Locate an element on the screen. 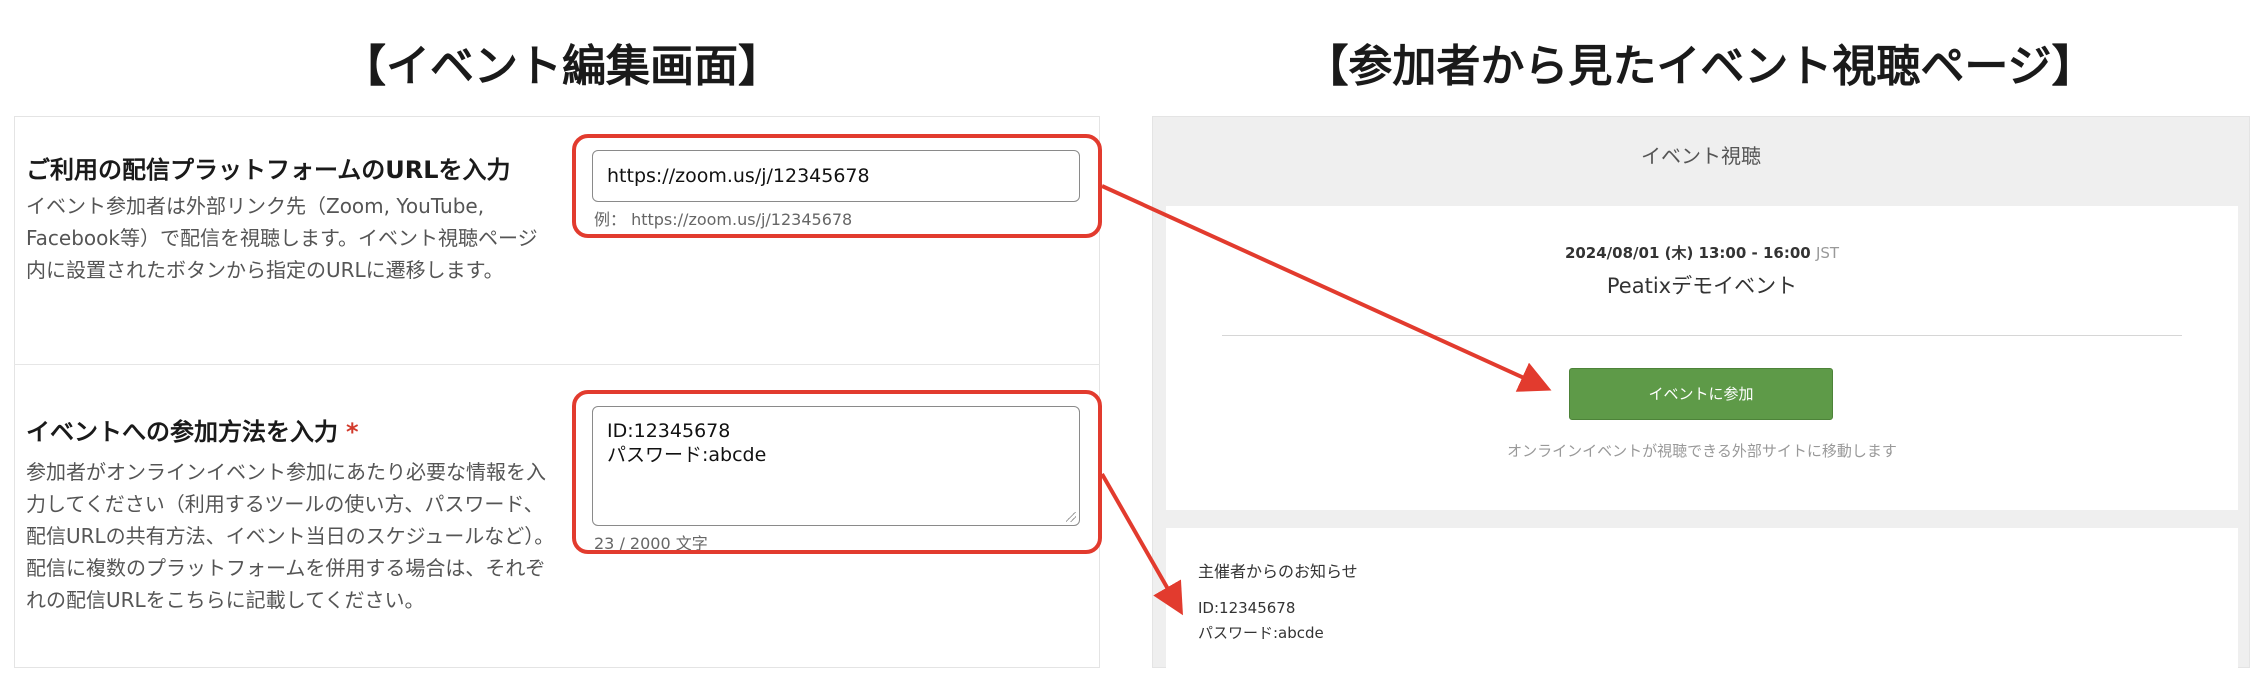 The height and width of the screenshot is (686, 2264). method-to-notice-arrow is located at coordinates (1141, 544).